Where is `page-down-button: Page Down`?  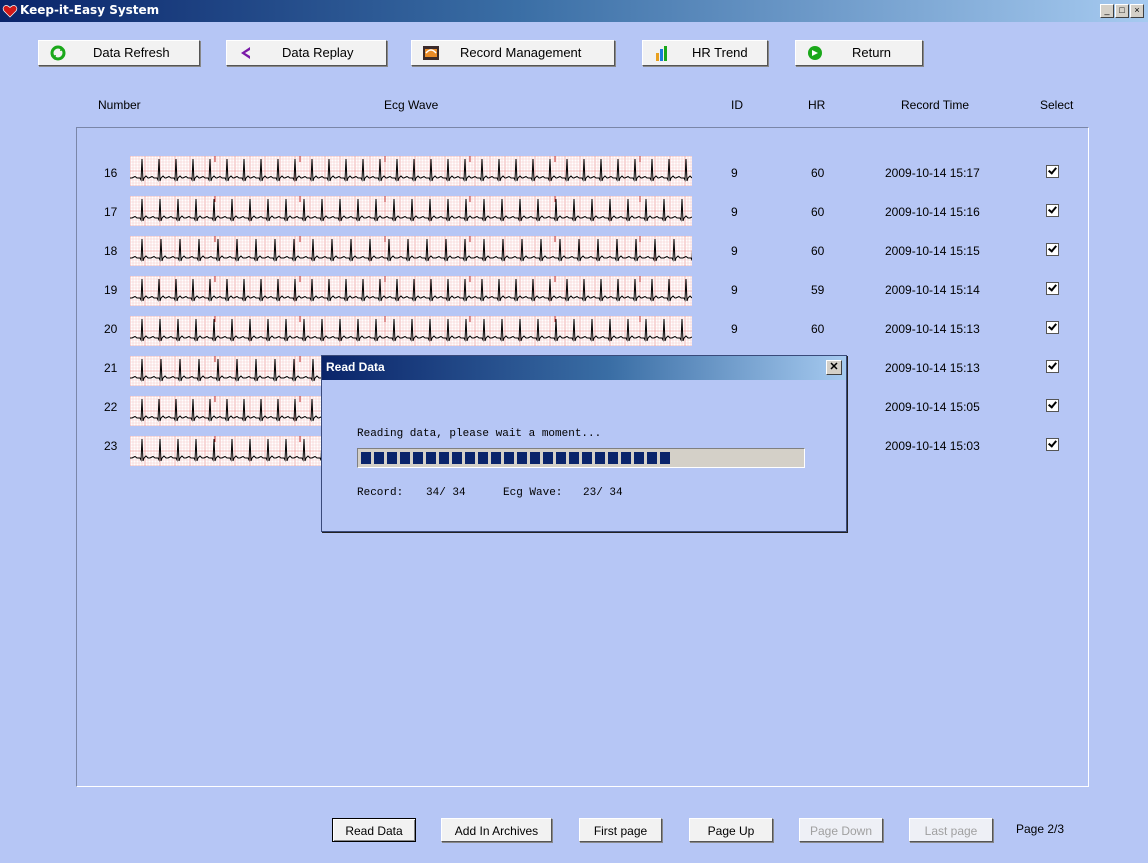
page-down-button: Page Down is located at coordinates (841, 830).